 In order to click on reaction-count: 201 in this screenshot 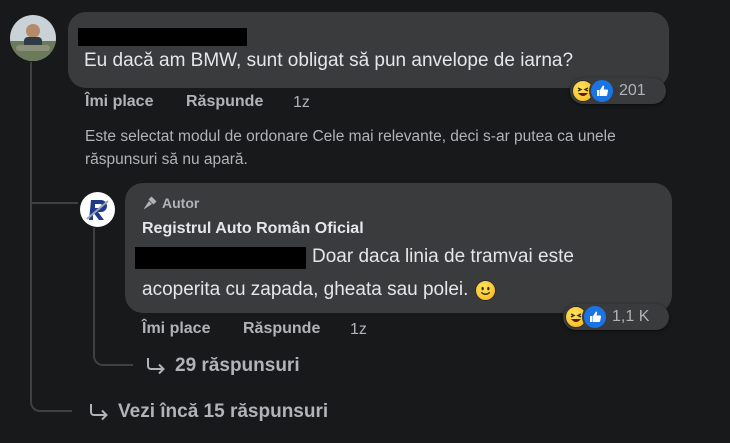, I will do `click(632, 90)`.